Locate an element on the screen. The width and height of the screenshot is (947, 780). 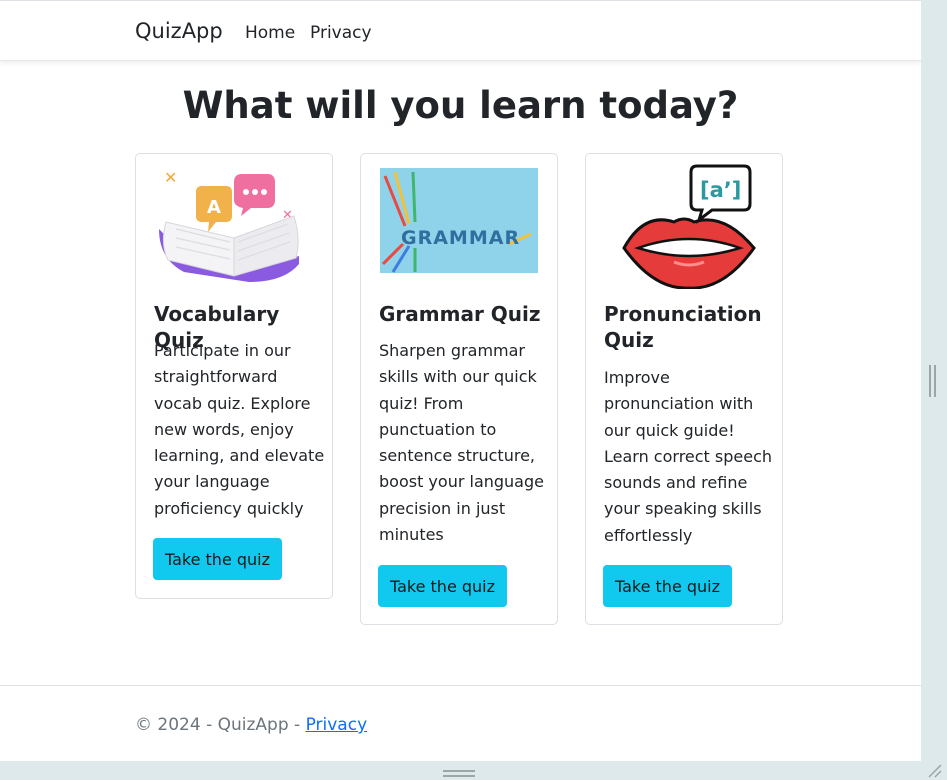
footer: © 2024 - QuizApp - Privacy is located at coordinates (460, 723).